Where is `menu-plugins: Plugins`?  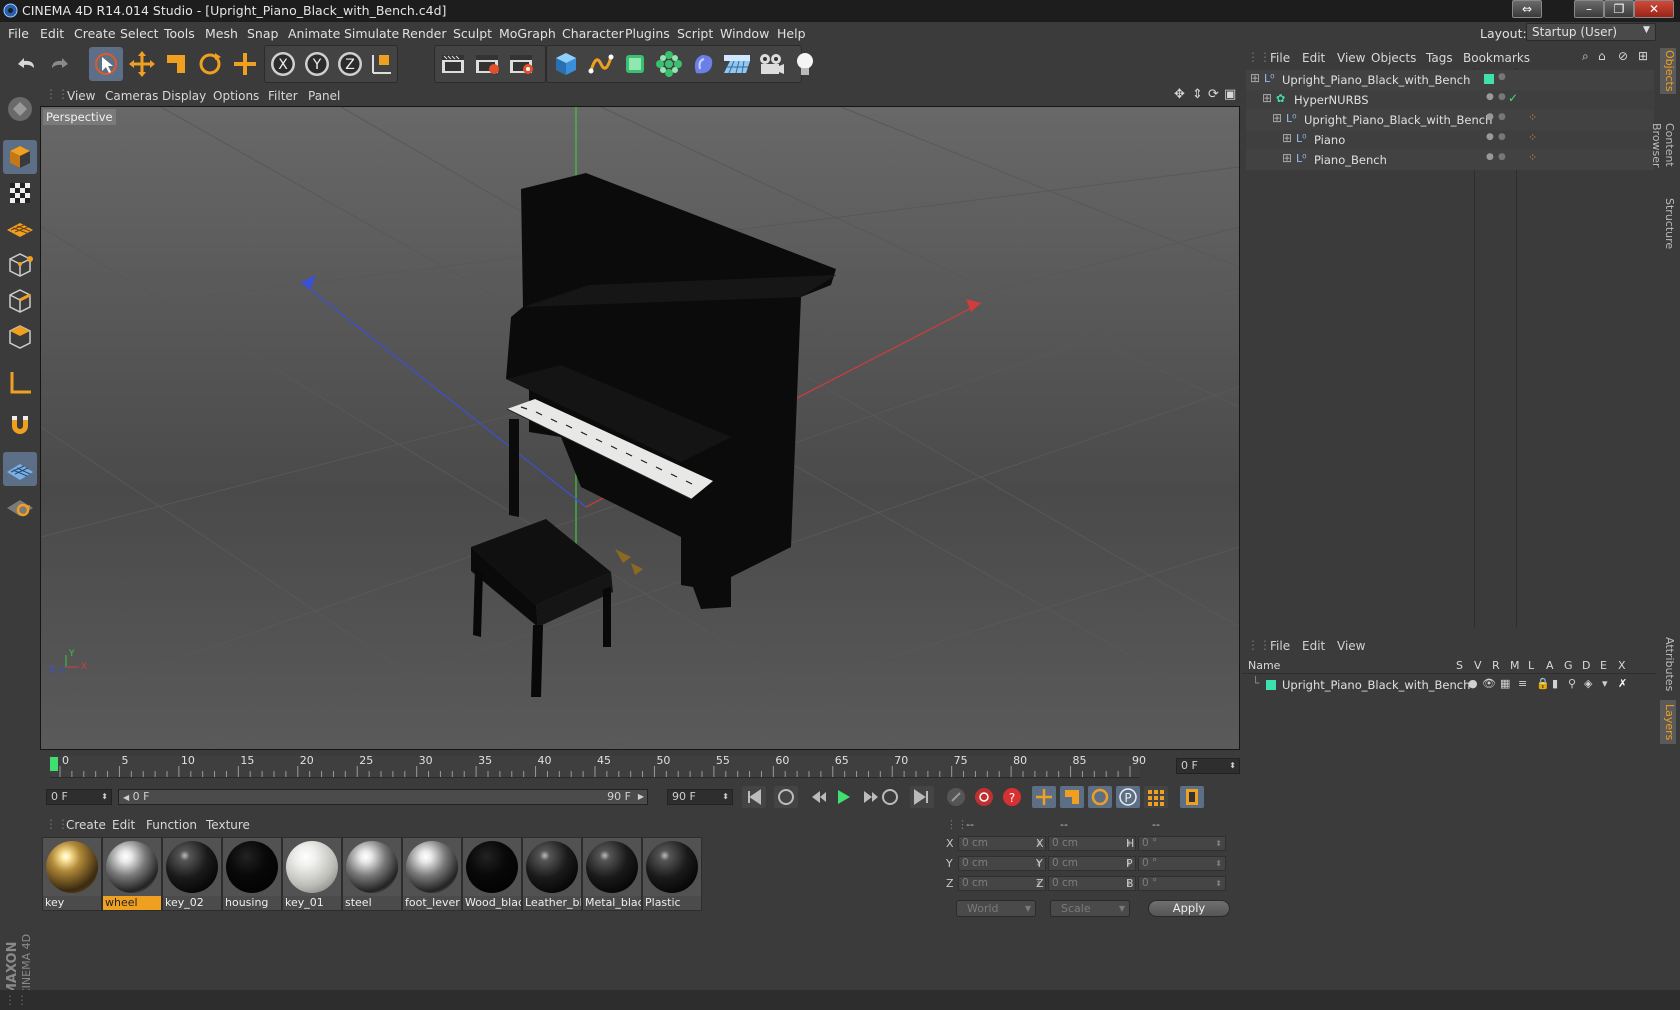 menu-plugins: Plugins is located at coordinates (647, 33).